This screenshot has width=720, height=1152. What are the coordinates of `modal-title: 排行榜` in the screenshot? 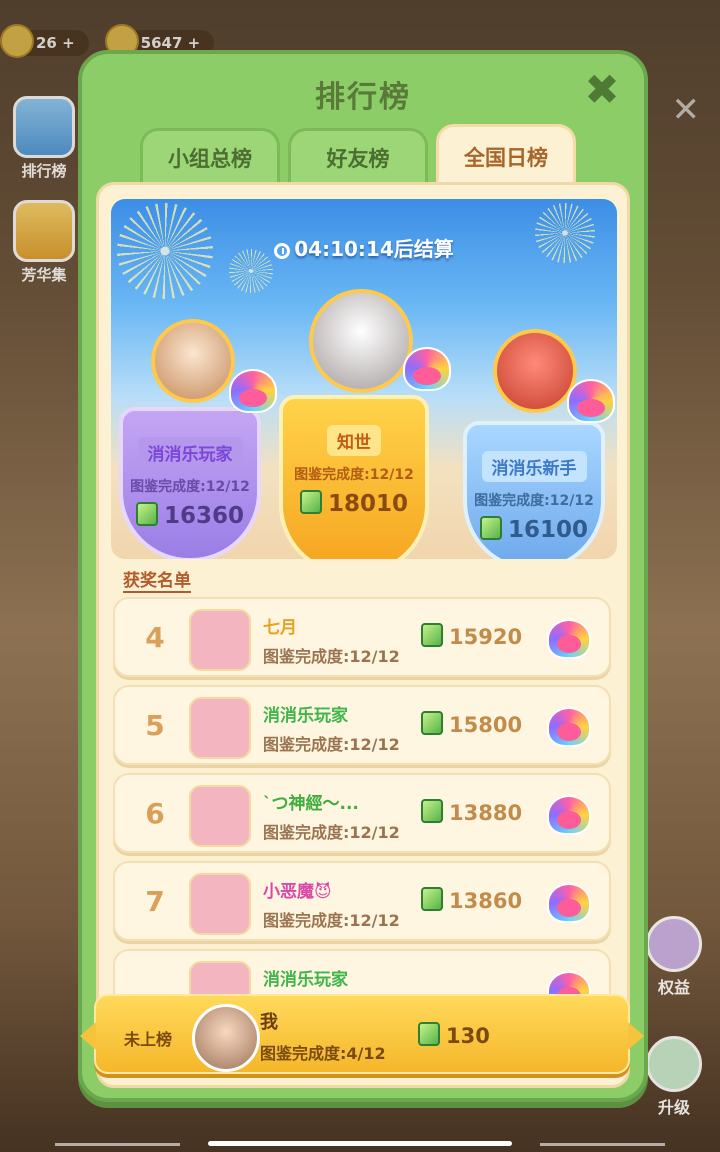 It's located at (363, 97).